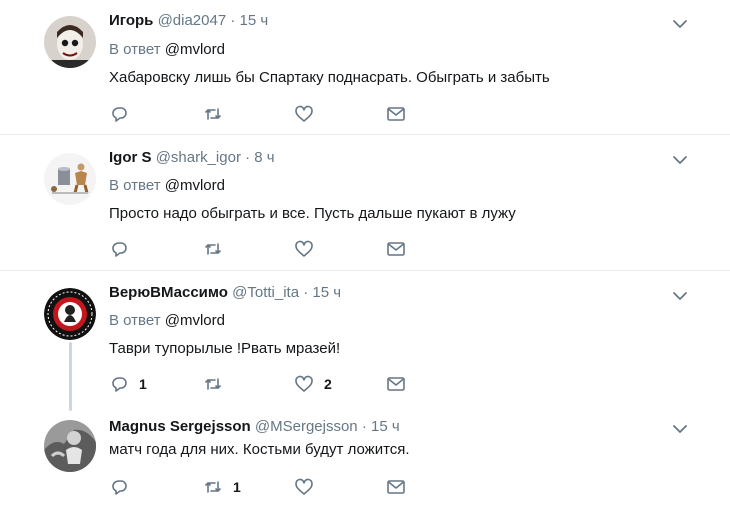  I want to click on timestamp: 8 ч, so click(264, 157).